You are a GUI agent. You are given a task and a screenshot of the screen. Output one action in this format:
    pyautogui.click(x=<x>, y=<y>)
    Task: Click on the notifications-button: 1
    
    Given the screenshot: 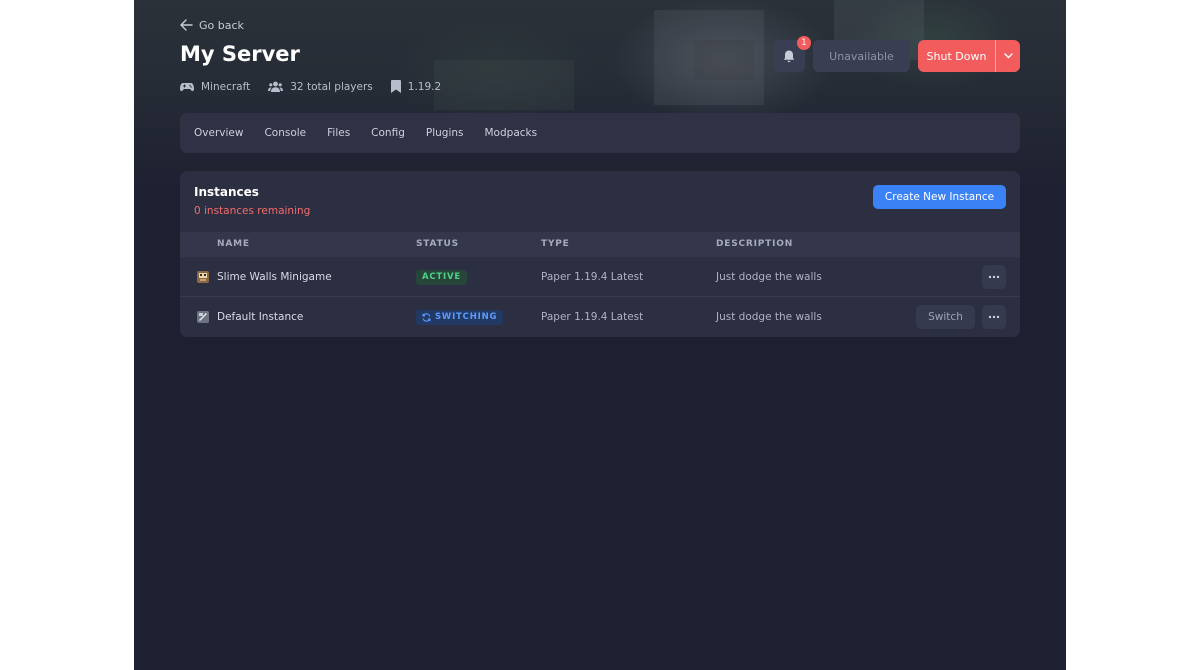 What is the action you would take?
    pyautogui.click(x=792, y=54)
    